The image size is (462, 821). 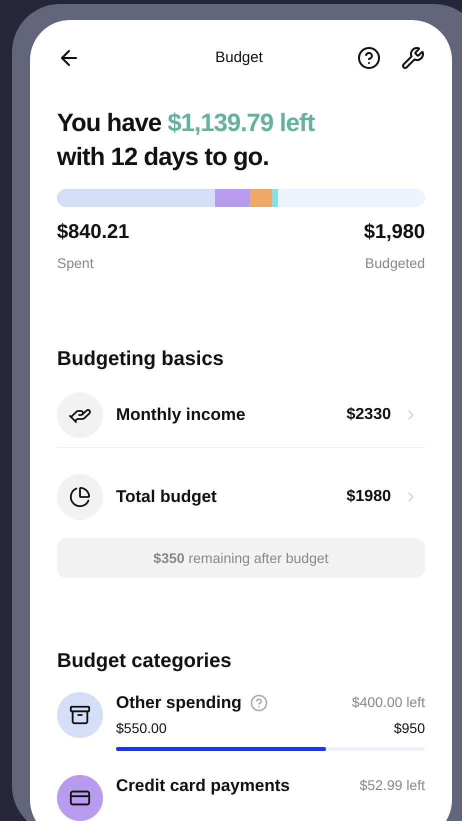 What do you see at coordinates (203, 785) in the screenshot?
I see `category-name: Credit card payments` at bounding box center [203, 785].